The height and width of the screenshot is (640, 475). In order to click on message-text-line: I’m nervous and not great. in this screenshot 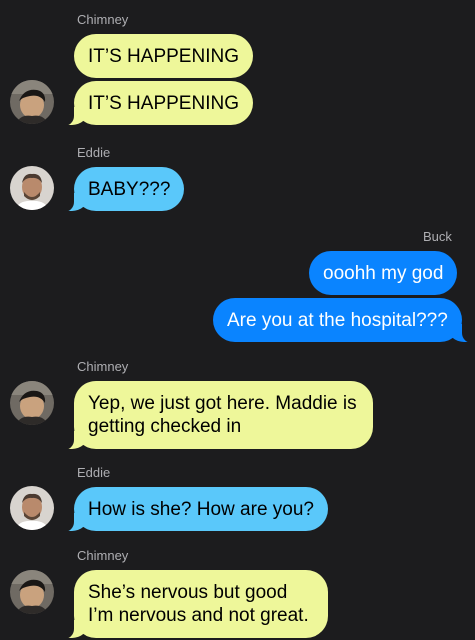, I will do `click(198, 615)`.